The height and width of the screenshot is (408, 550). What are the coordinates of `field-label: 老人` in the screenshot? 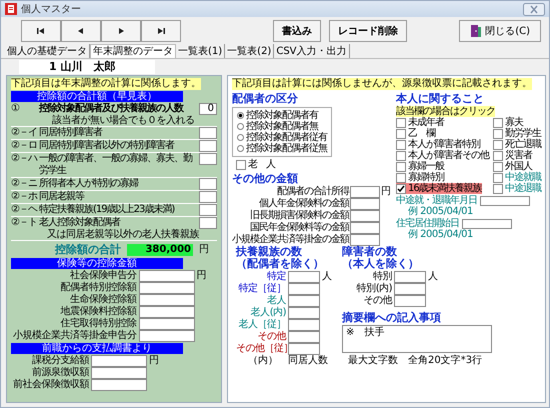 It's located at (276, 300).